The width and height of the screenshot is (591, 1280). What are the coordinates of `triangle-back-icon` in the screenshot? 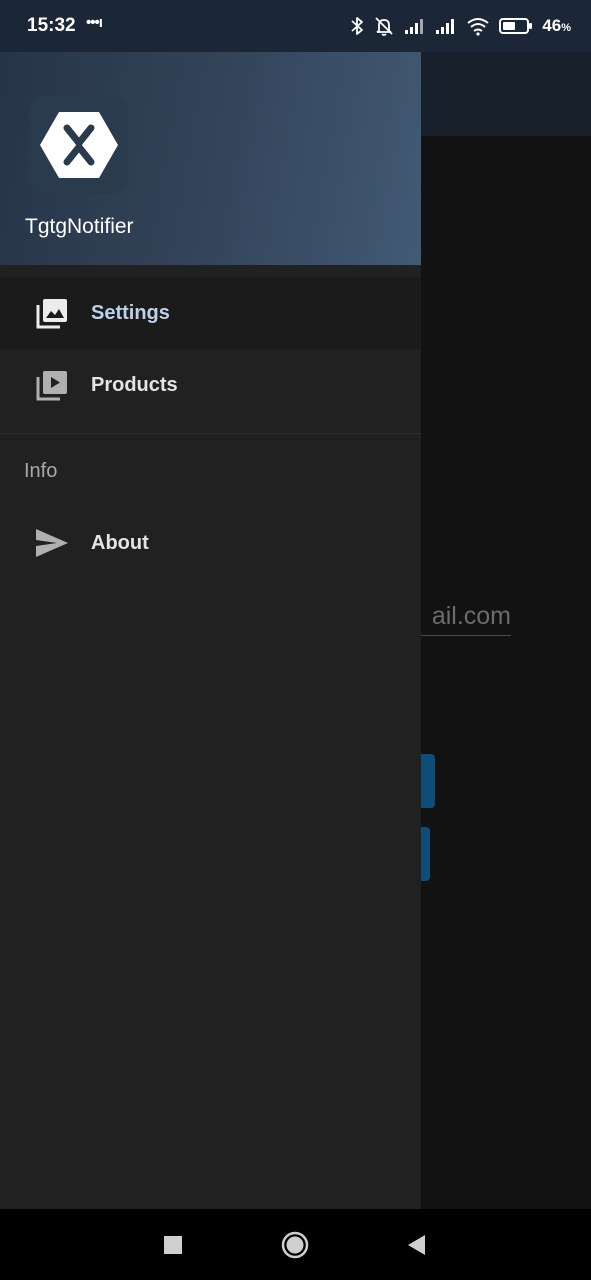 It's located at (416, 1244).